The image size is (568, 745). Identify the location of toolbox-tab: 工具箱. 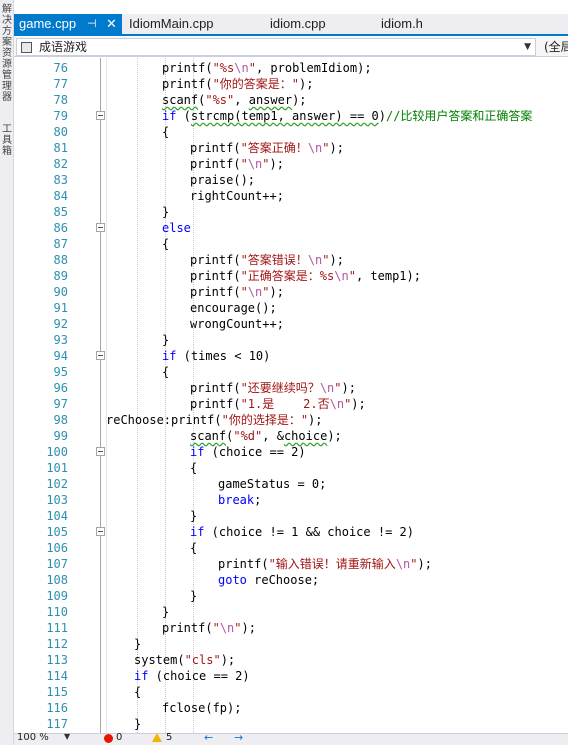
(7, 140).